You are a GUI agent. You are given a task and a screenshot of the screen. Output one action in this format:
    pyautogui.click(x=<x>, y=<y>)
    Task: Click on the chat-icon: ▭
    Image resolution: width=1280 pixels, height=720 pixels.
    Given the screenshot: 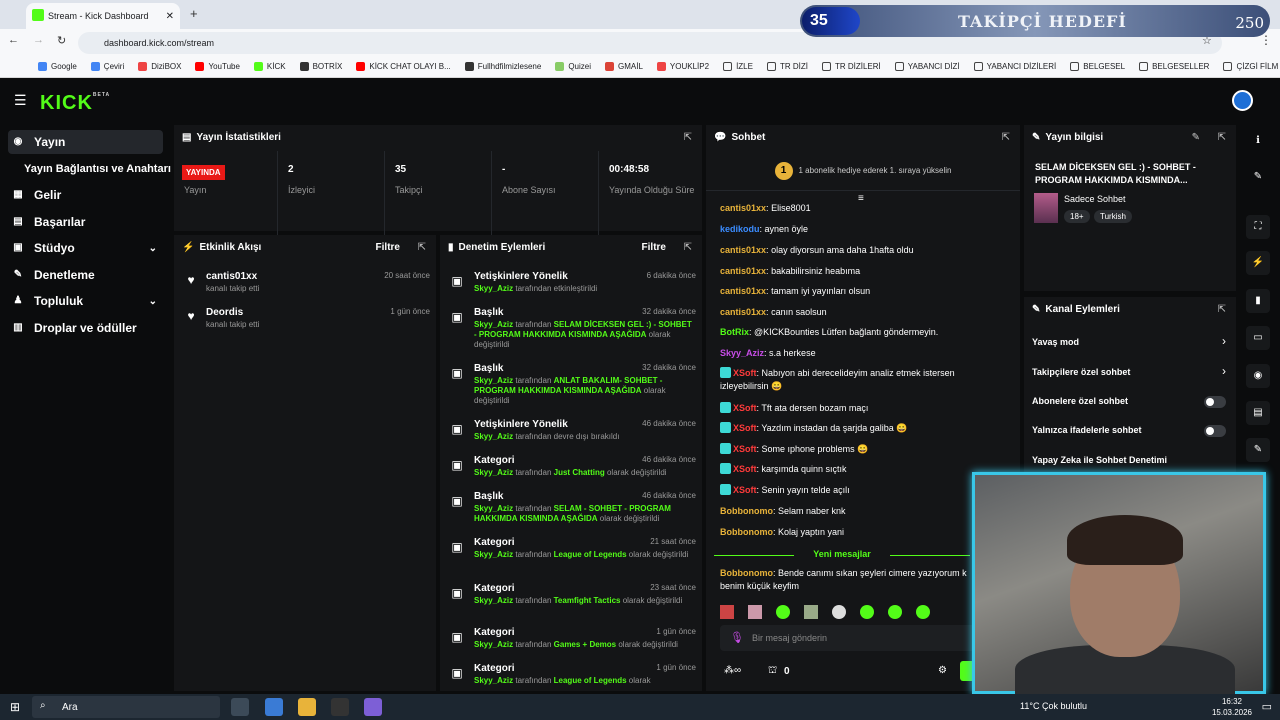 What is the action you would take?
    pyautogui.click(x=1258, y=338)
    